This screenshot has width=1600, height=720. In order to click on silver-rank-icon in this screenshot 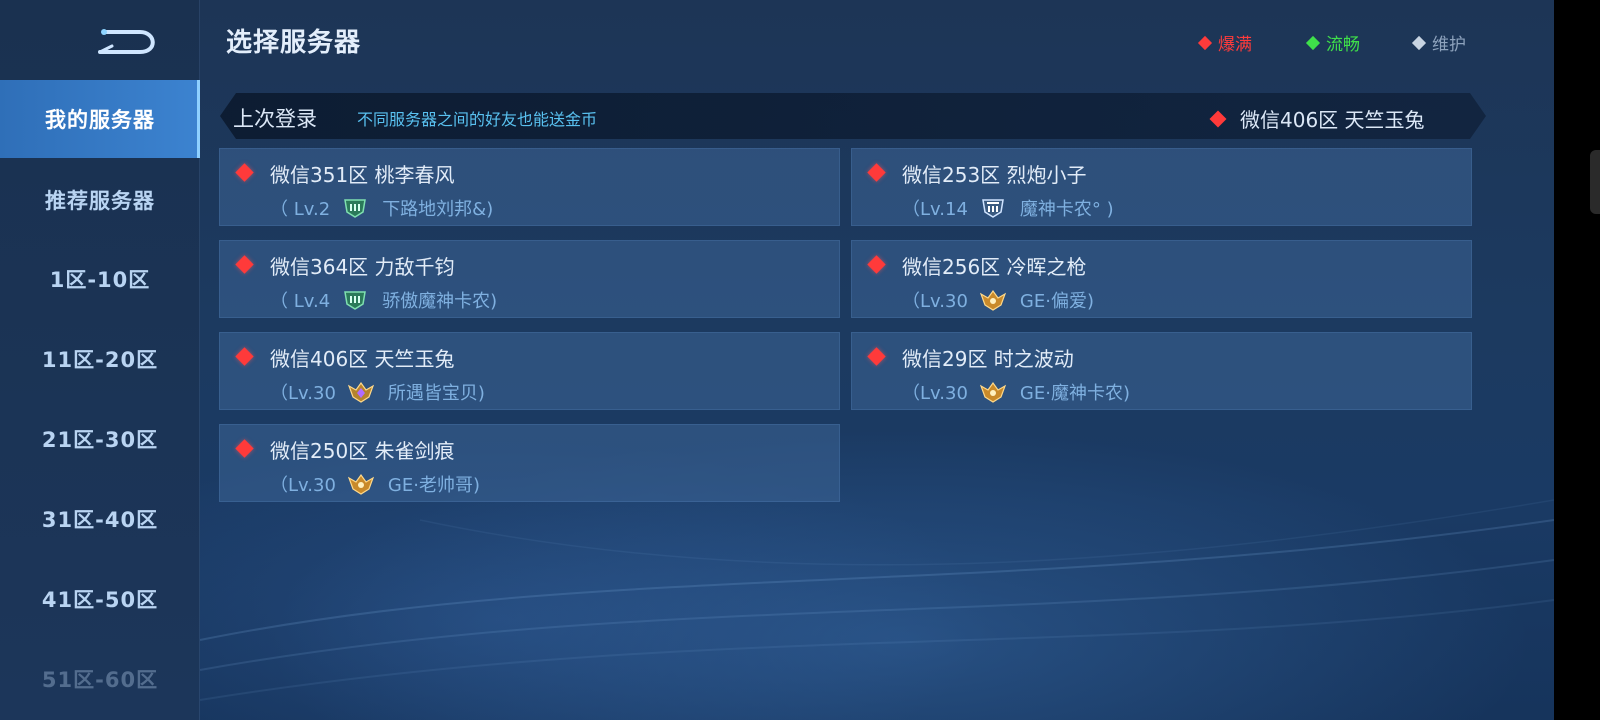, I will do `click(993, 208)`.